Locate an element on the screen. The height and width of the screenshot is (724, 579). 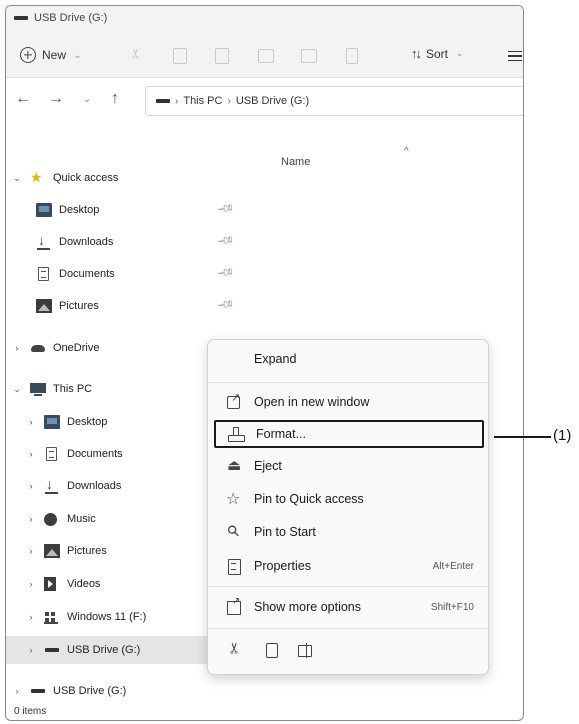
title-bar: USB Drive (G:) is located at coordinates (264, 19).